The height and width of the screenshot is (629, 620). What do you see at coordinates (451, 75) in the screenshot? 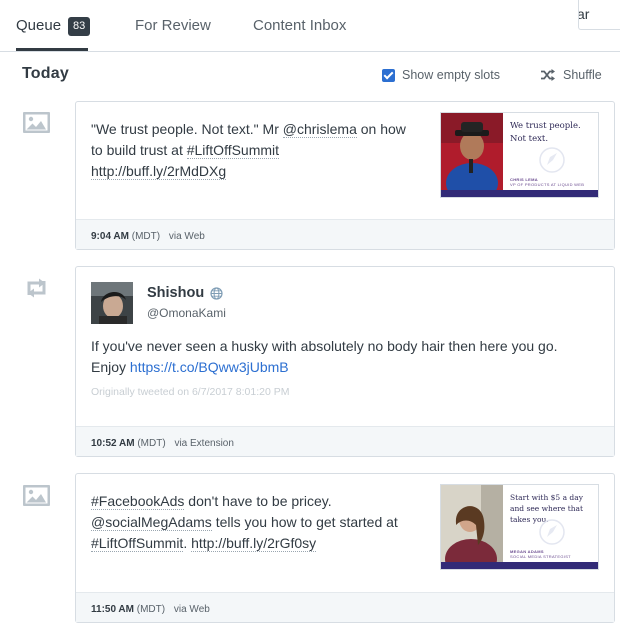
I see `show-empty-slots-label: Show empty slots` at bounding box center [451, 75].